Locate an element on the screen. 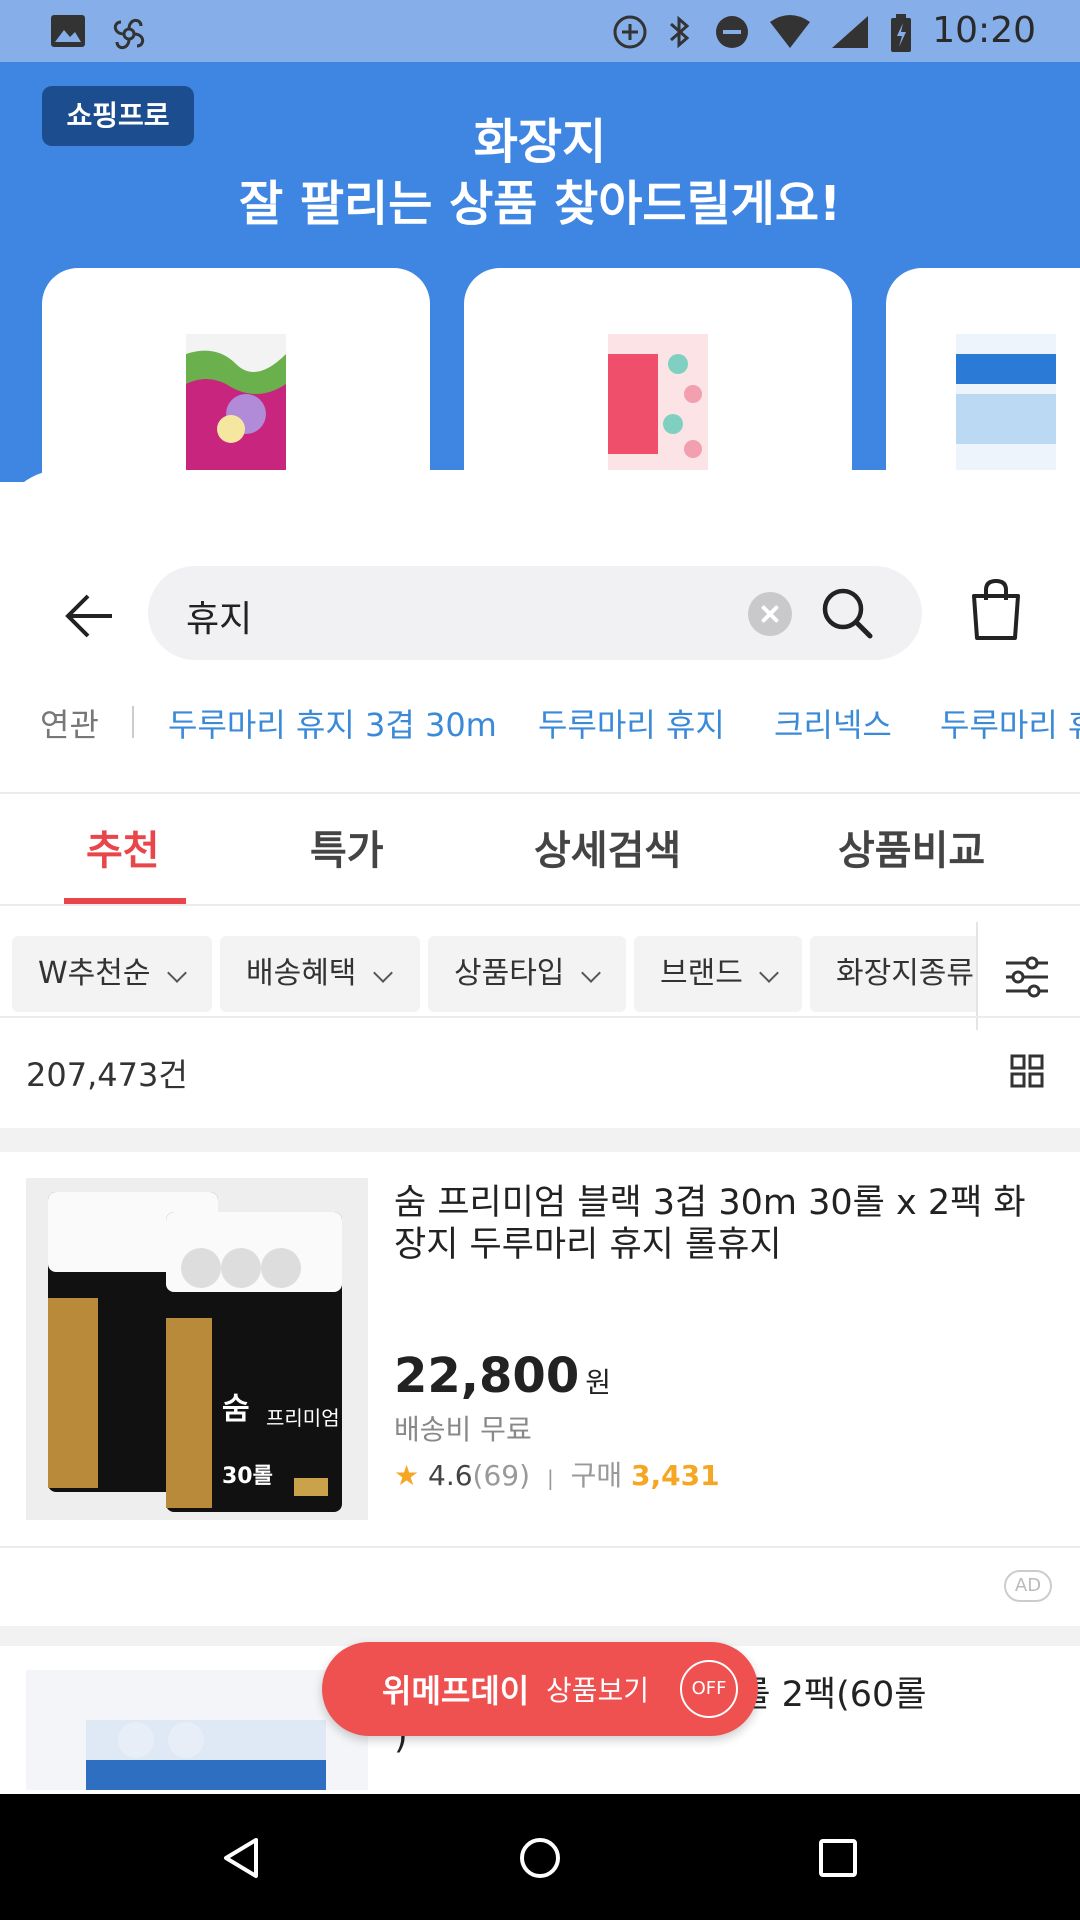 The image size is (1080, 1920). back-nav-icon is located at coordinates (242, 1858).